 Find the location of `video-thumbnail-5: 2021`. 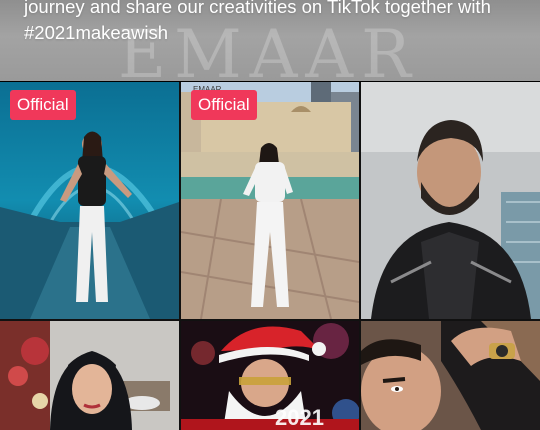

video-thumbnail-5: 2021 is located at coordinates (270, 375).